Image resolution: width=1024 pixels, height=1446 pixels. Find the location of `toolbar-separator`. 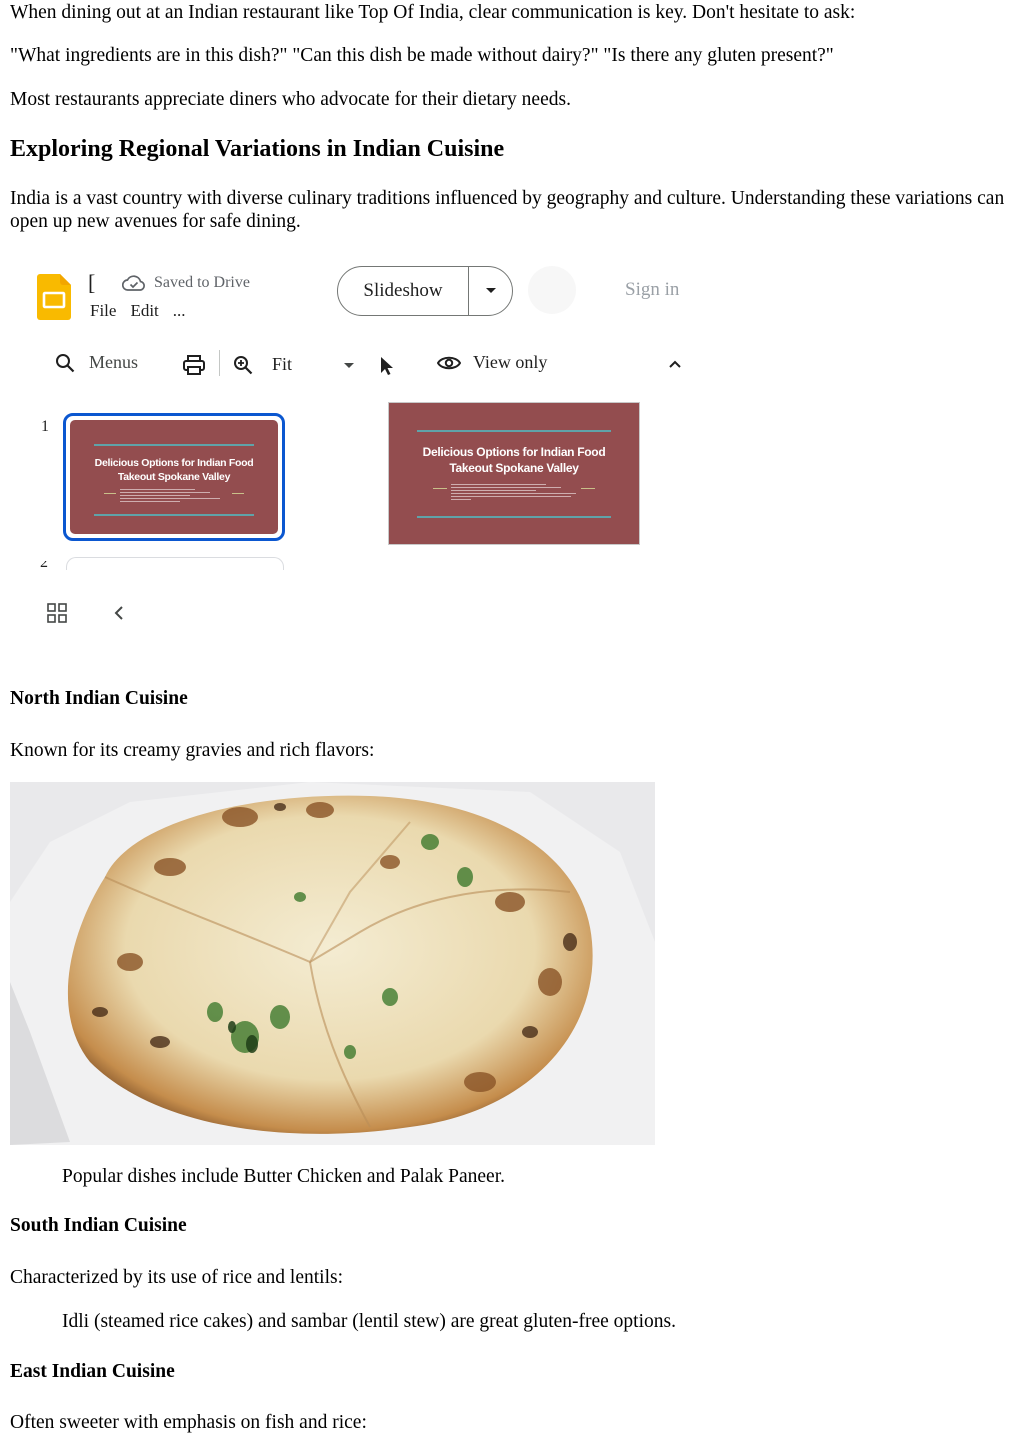

toolbar-separator is located at coordinates (219, 363).